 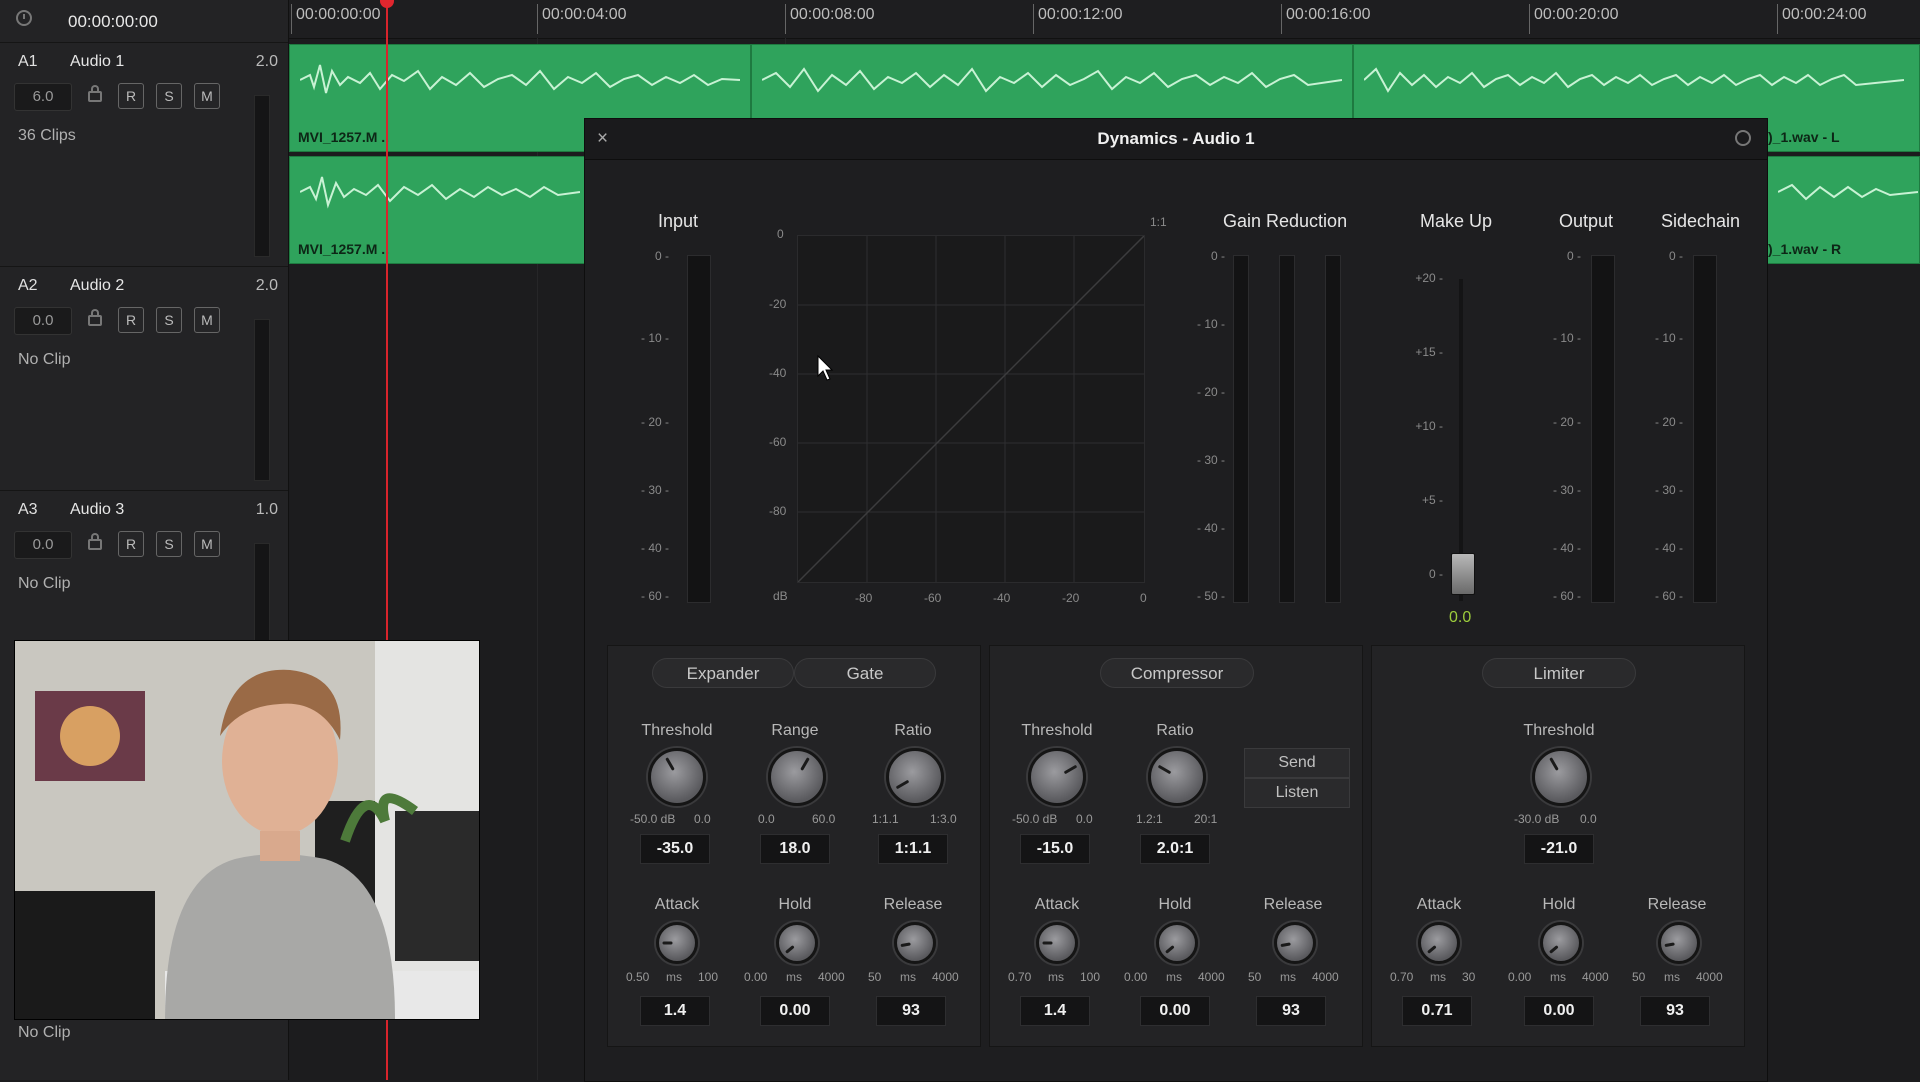 What do you see at coordinates (915, 777) in the screenshot?
I see `expander-ratio-knob` at bounding box center [915, 777].